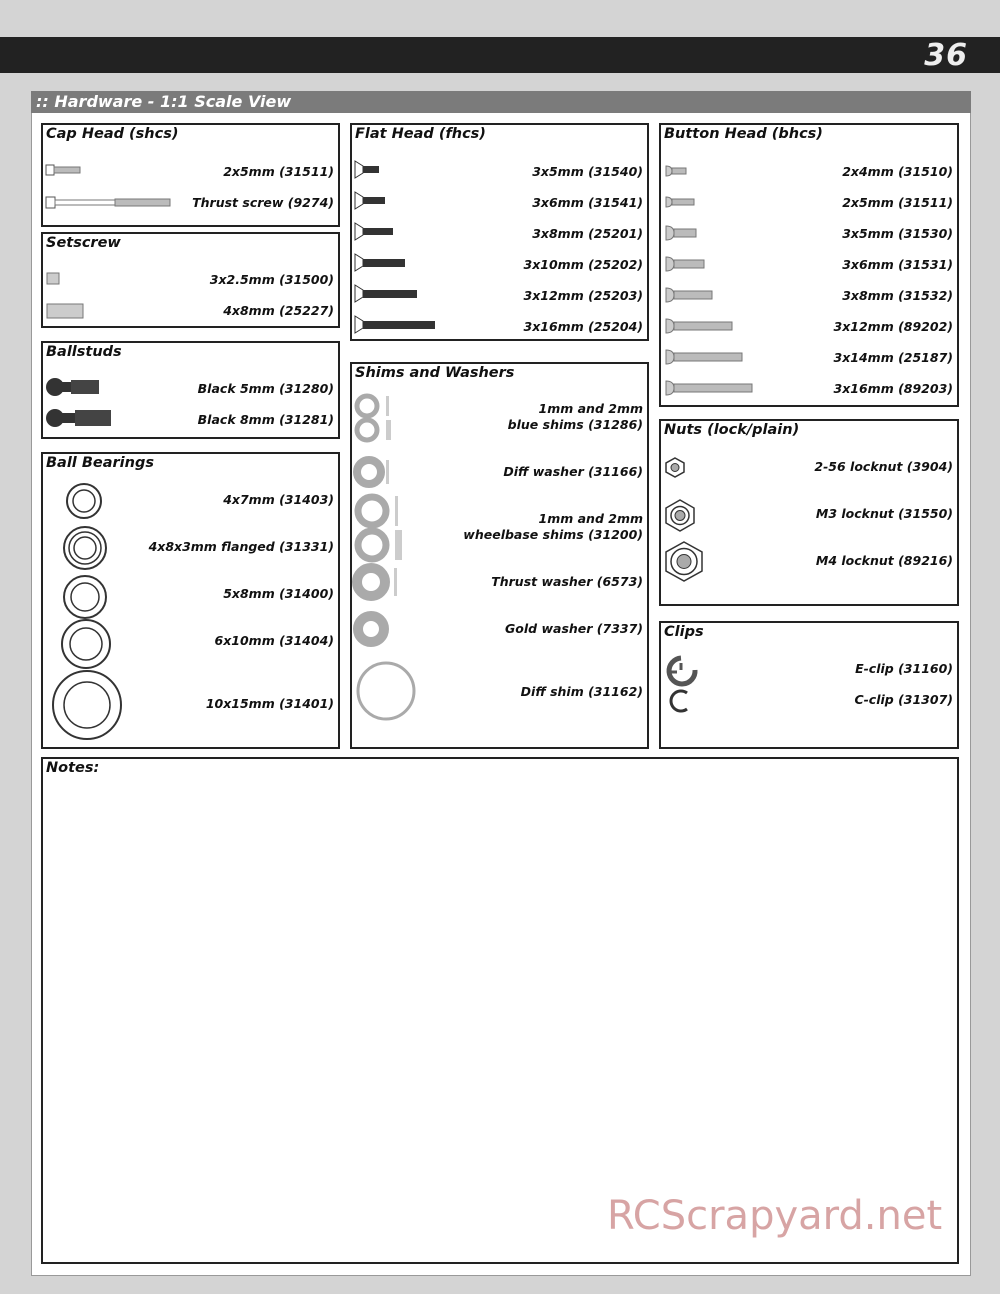 This screenshot has width=1000, height=1294. I want to click on flat-screw-3x8-icon, so click(373, 231).